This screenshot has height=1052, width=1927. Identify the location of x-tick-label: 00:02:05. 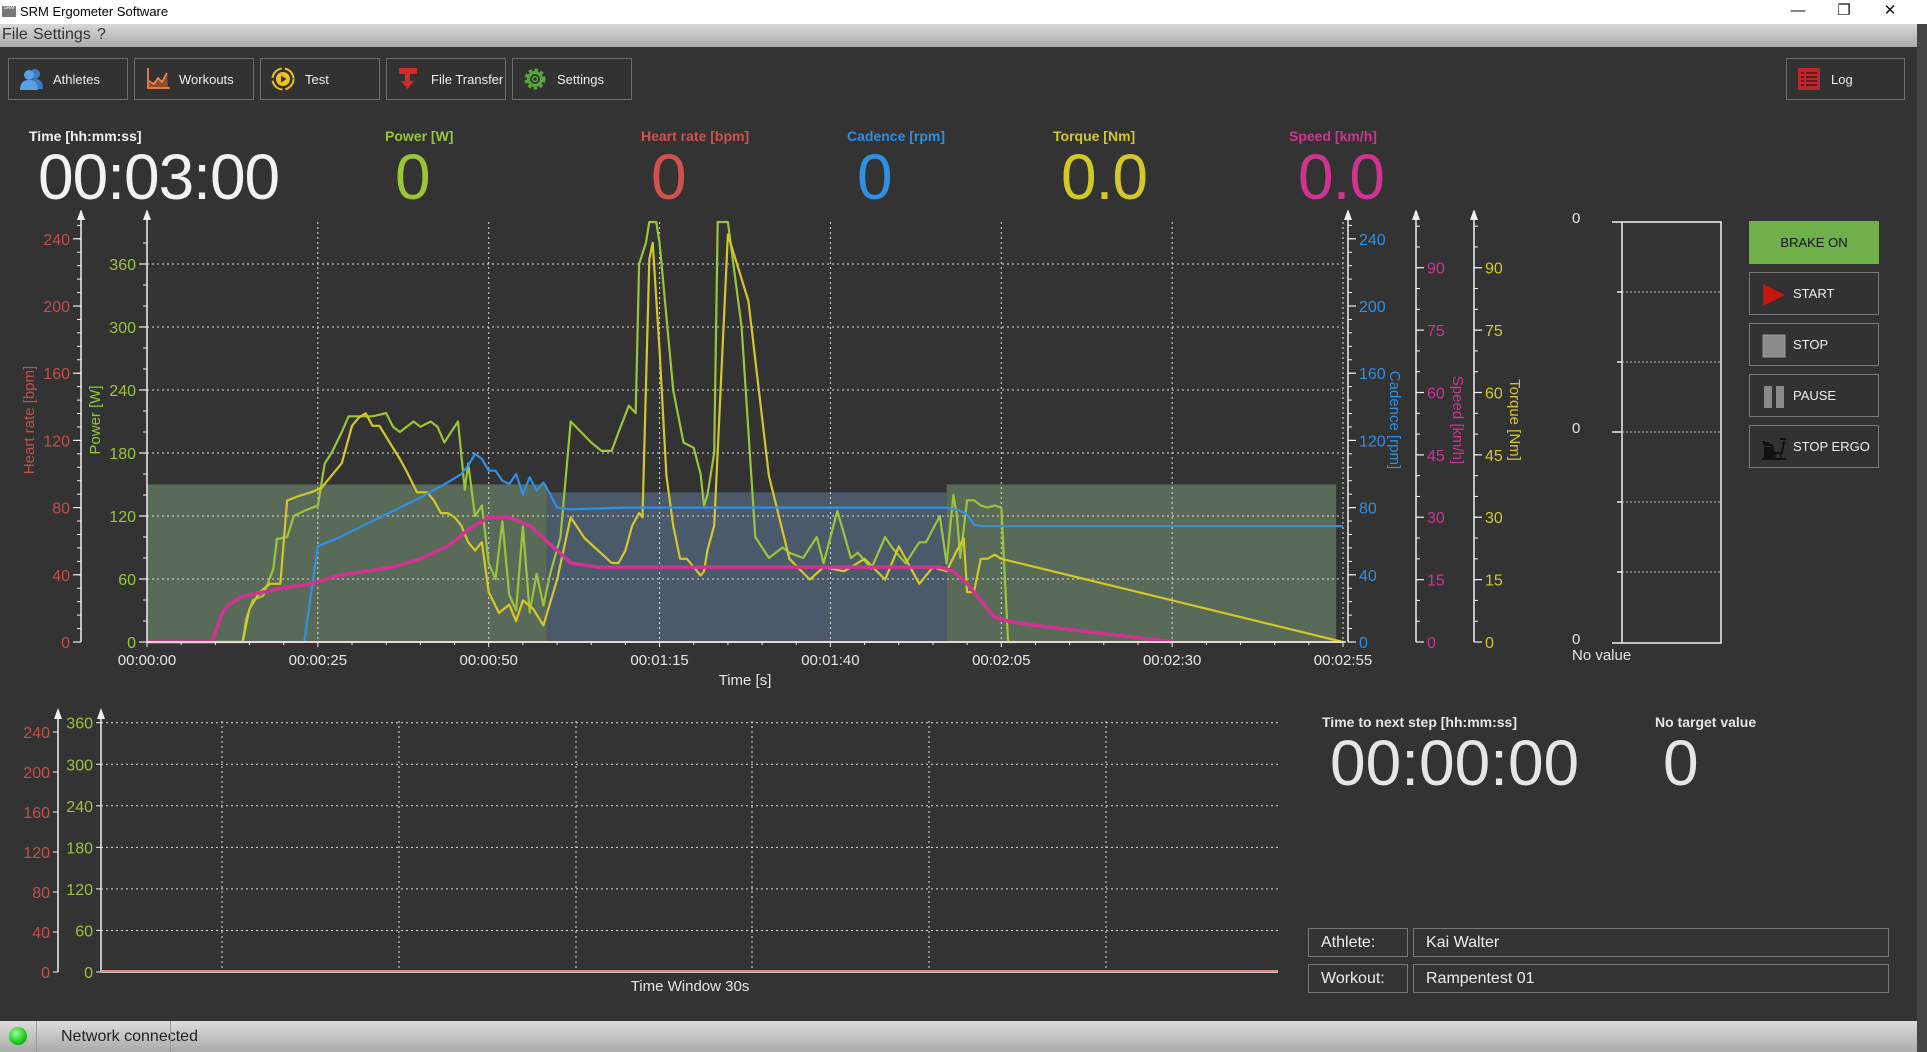
(1001, 660).